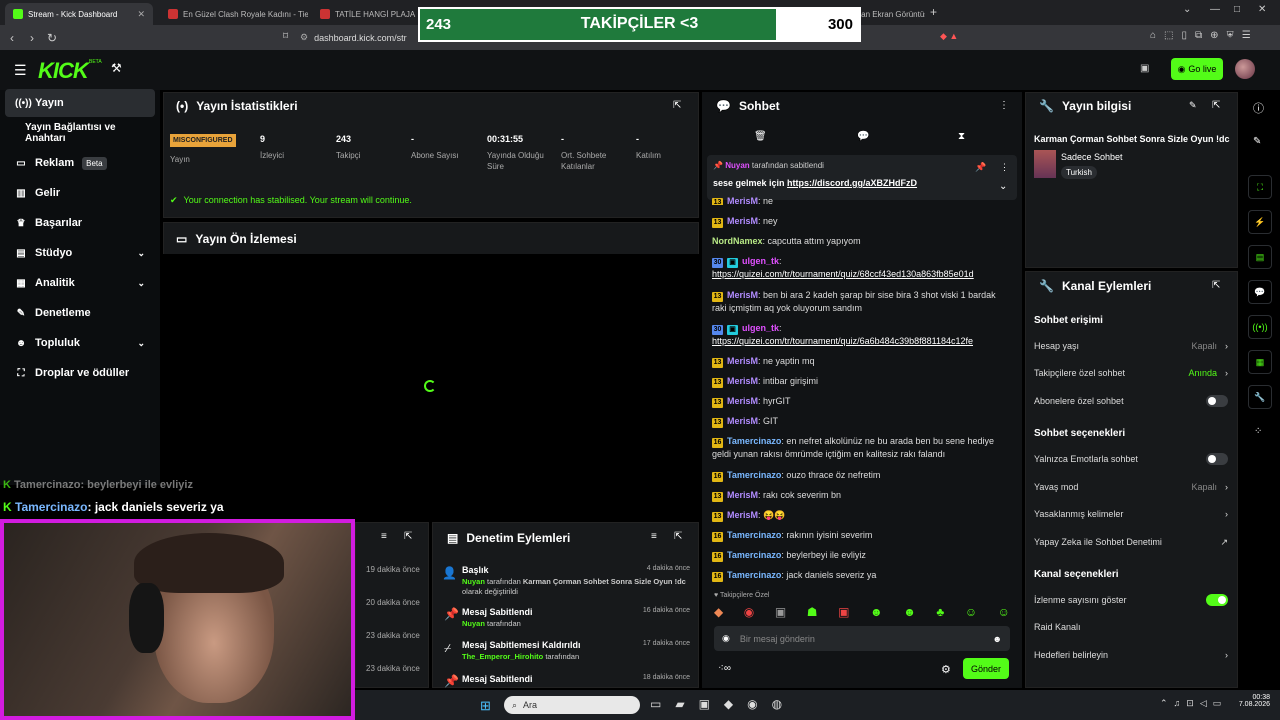 This screenshot has height=720, width=1280. What do you see at coordinates (32, 38) in the screenshot?
I see `forward-icon: ›` at bounding box center [32, 38].